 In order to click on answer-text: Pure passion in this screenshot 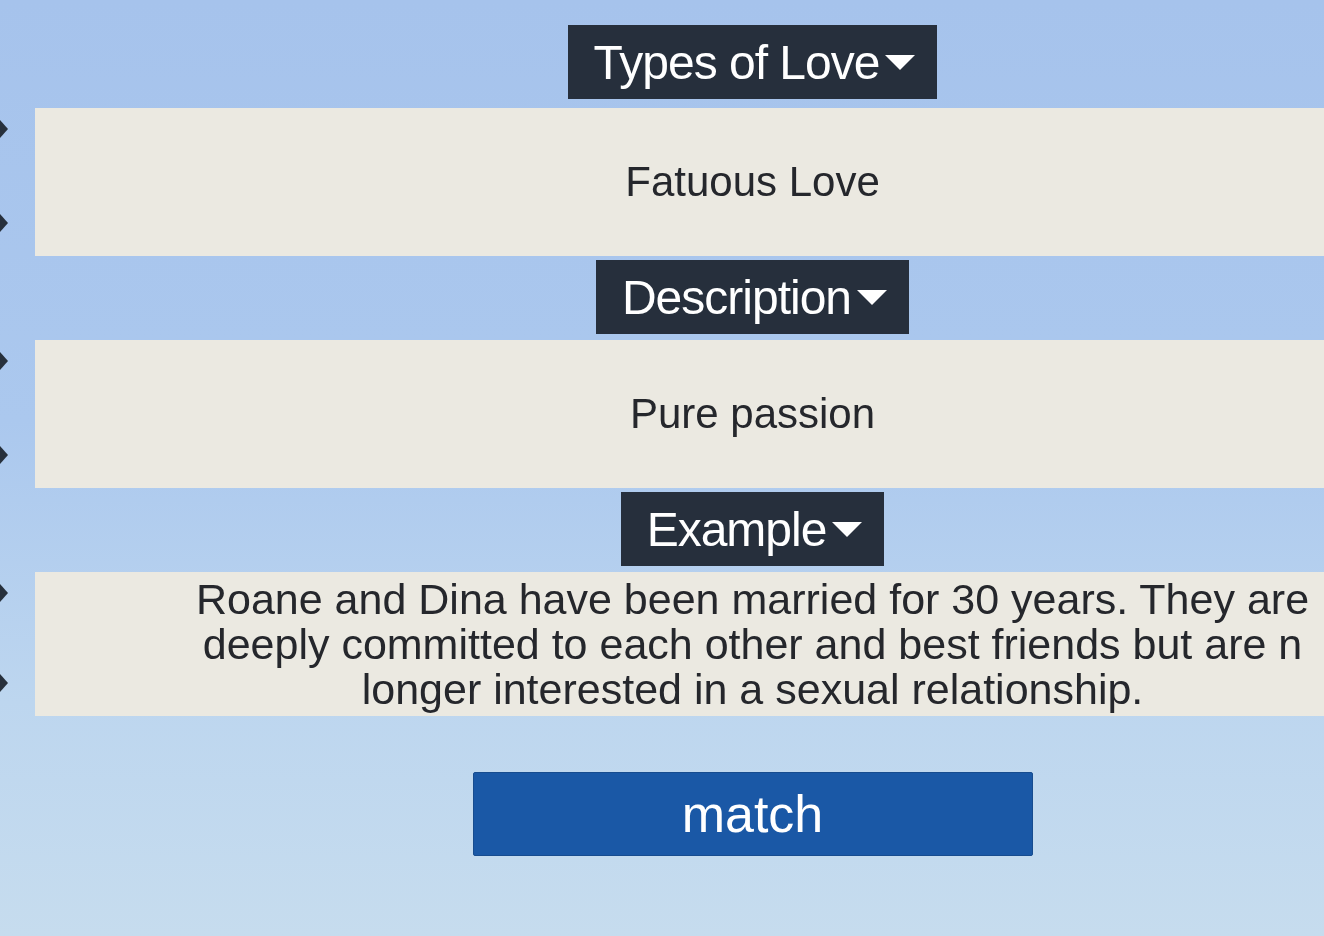, I will do `click(752, 414)`.